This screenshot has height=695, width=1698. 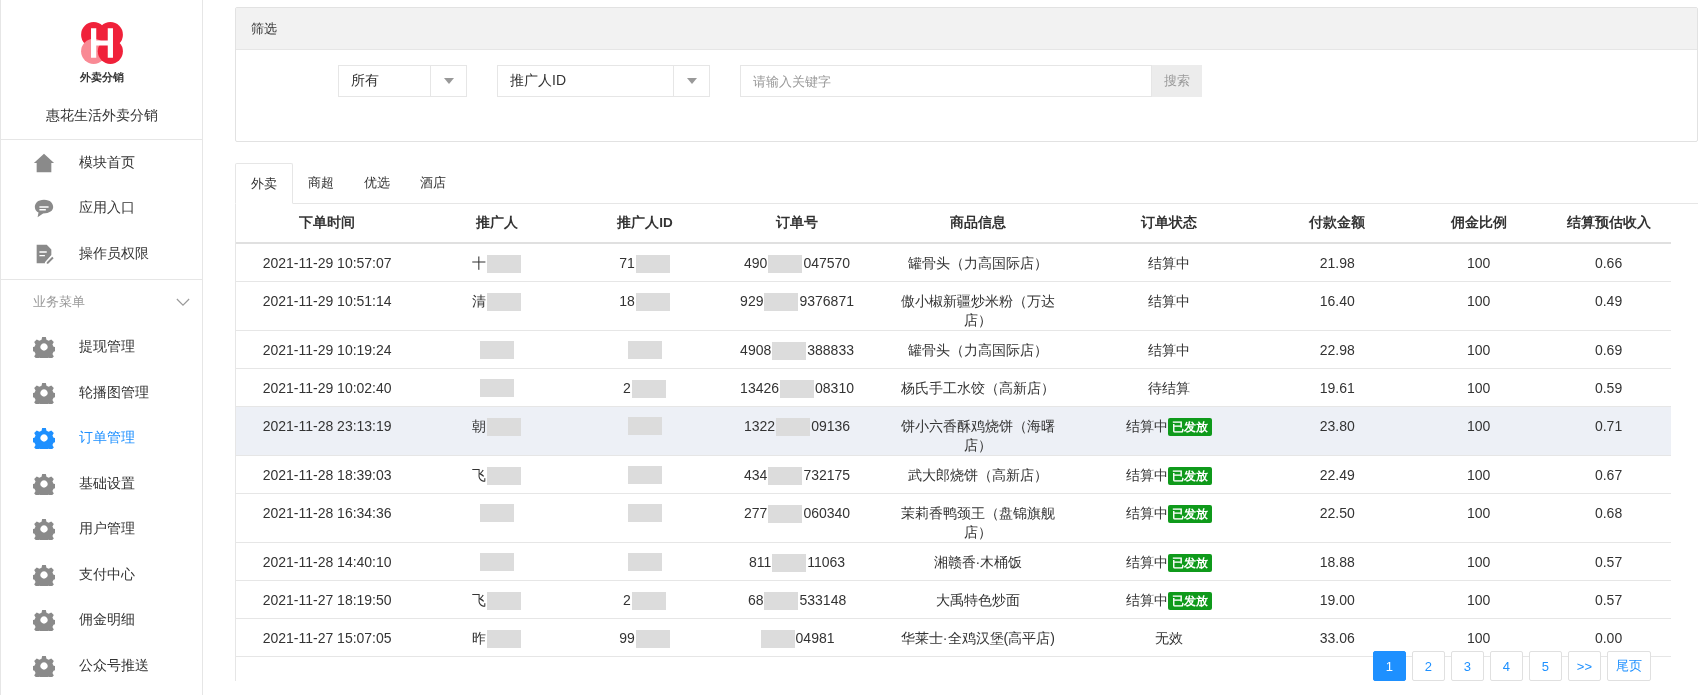 What do you see at coordinates (101, 254) in the screenshot?
I see `menu-item: 操作员权限` at bounding box center [101, 254].